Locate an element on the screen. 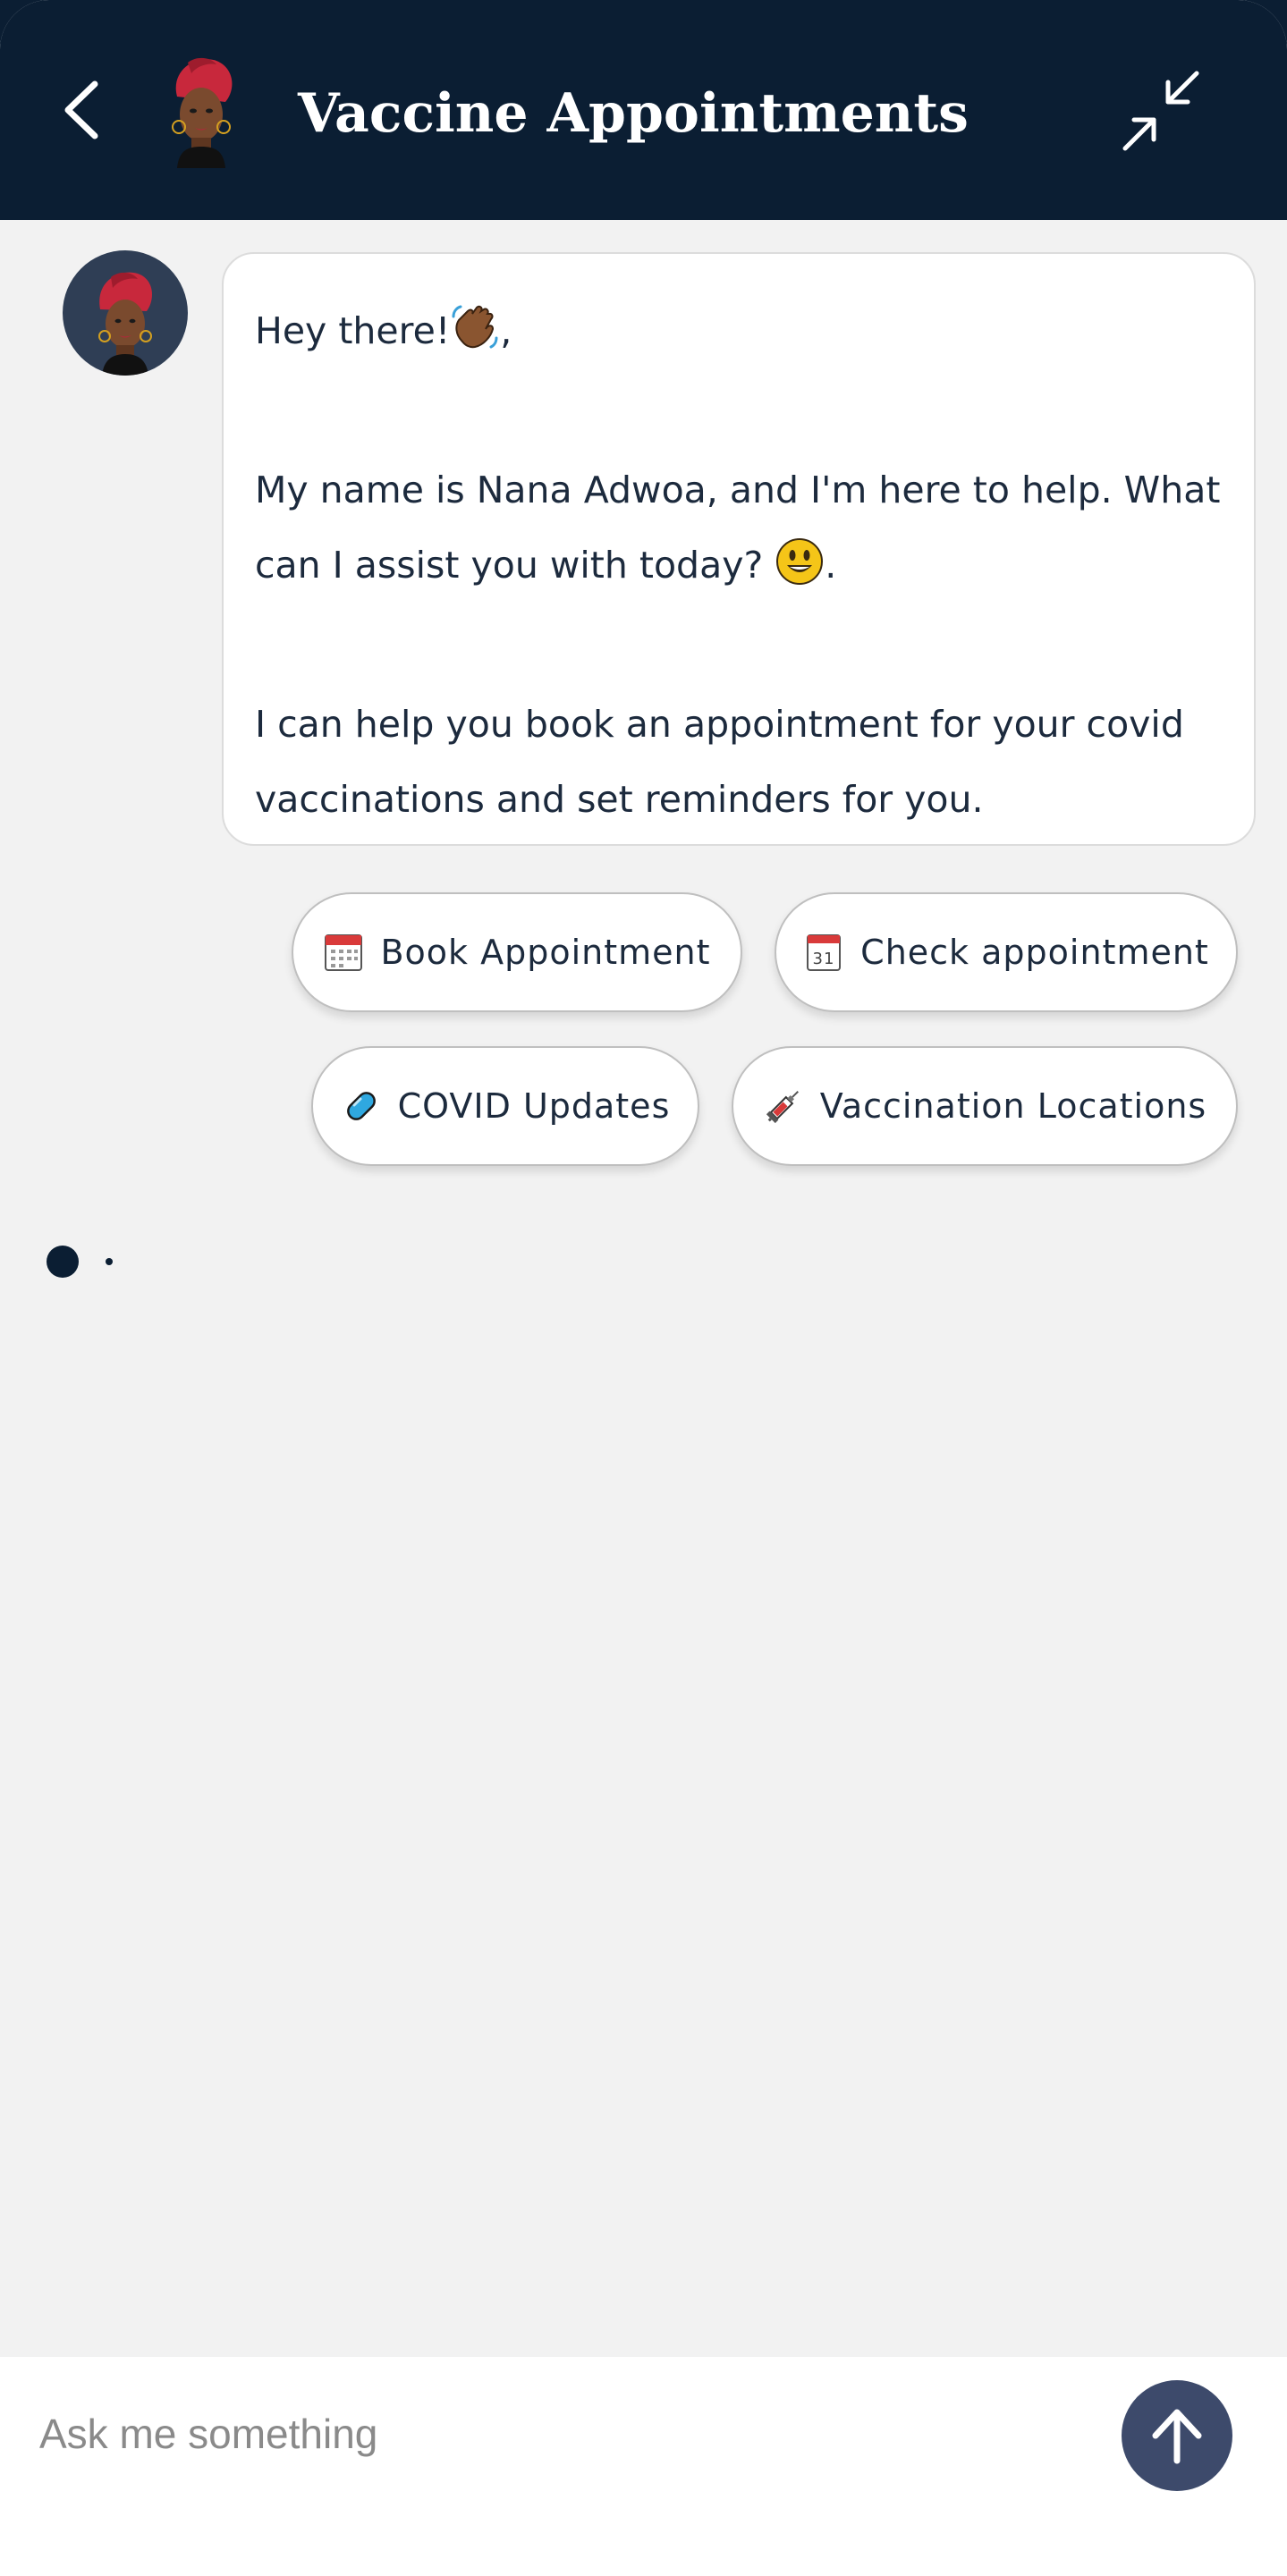 This screenshot has height=2576, width=1287. calendar-31-icon: 31 is located at coordinates (824, 952).